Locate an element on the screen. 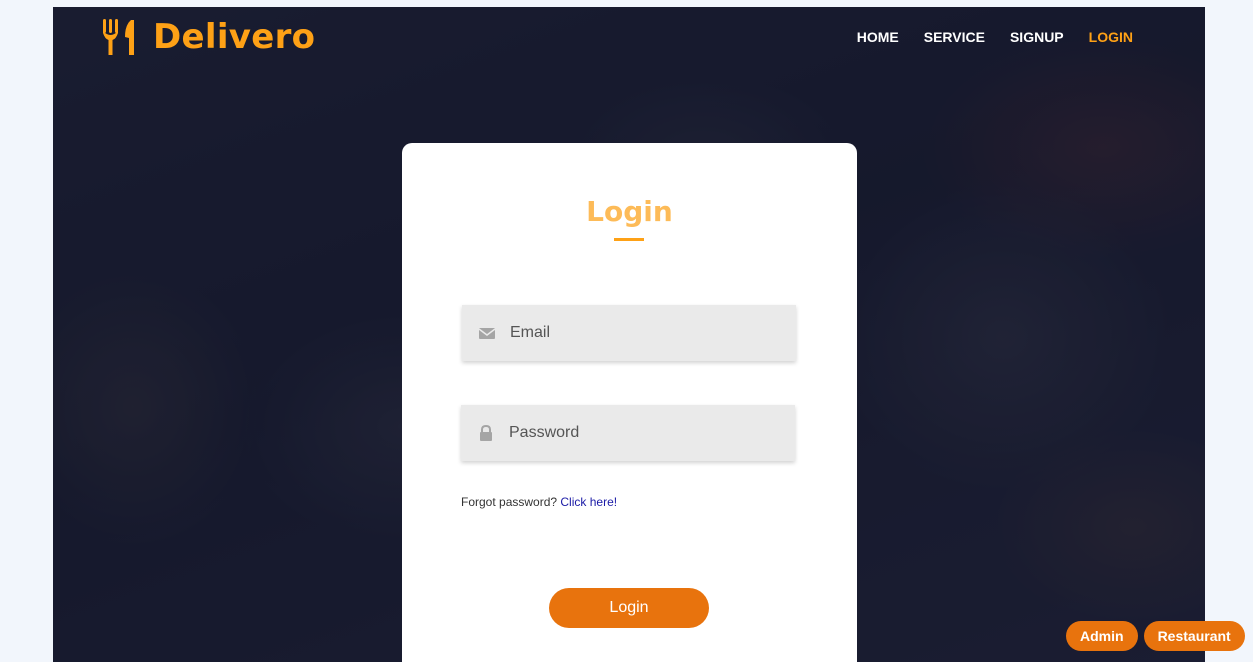  nav-signup: SIGNUP is located at coordinates (1037, 37).